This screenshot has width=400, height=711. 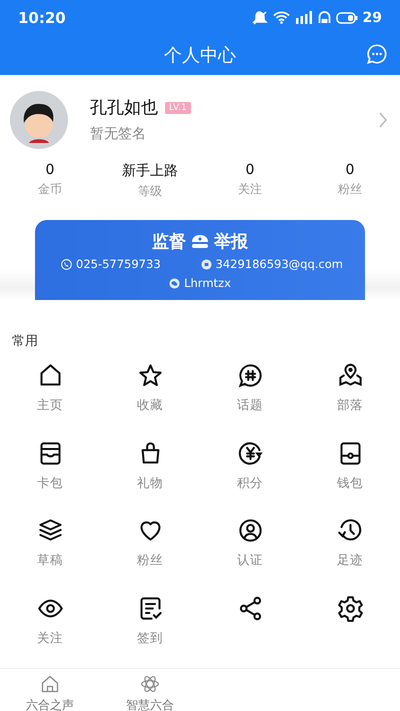 I want to click on section-title: 常用, so click(x=25, y=341).